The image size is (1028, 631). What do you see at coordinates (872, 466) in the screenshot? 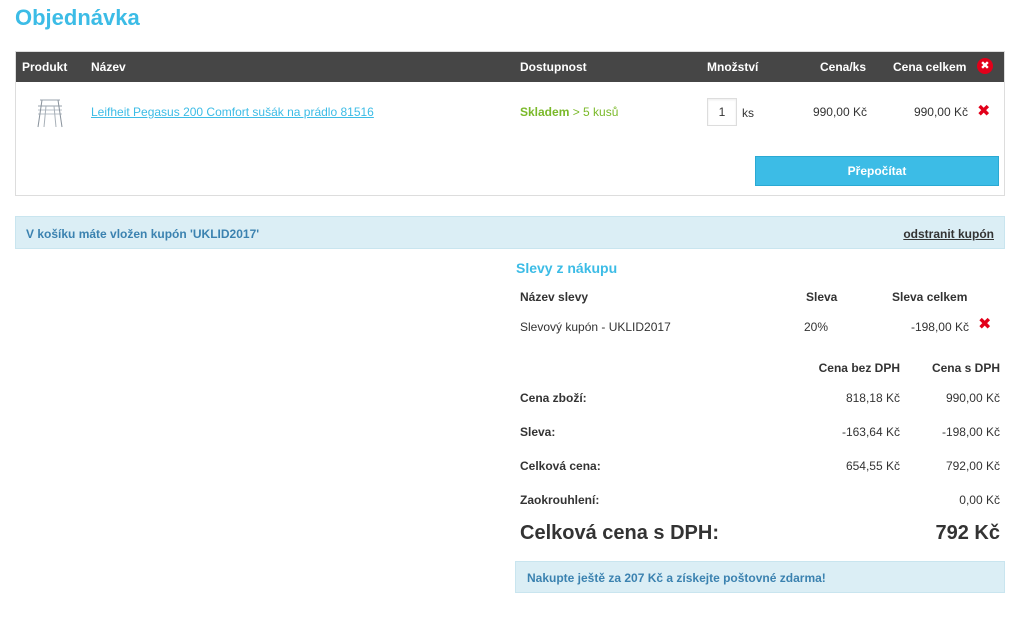
I see `summary-total-without-vat: 654,55 Kč` at bounding box center [872, 466].